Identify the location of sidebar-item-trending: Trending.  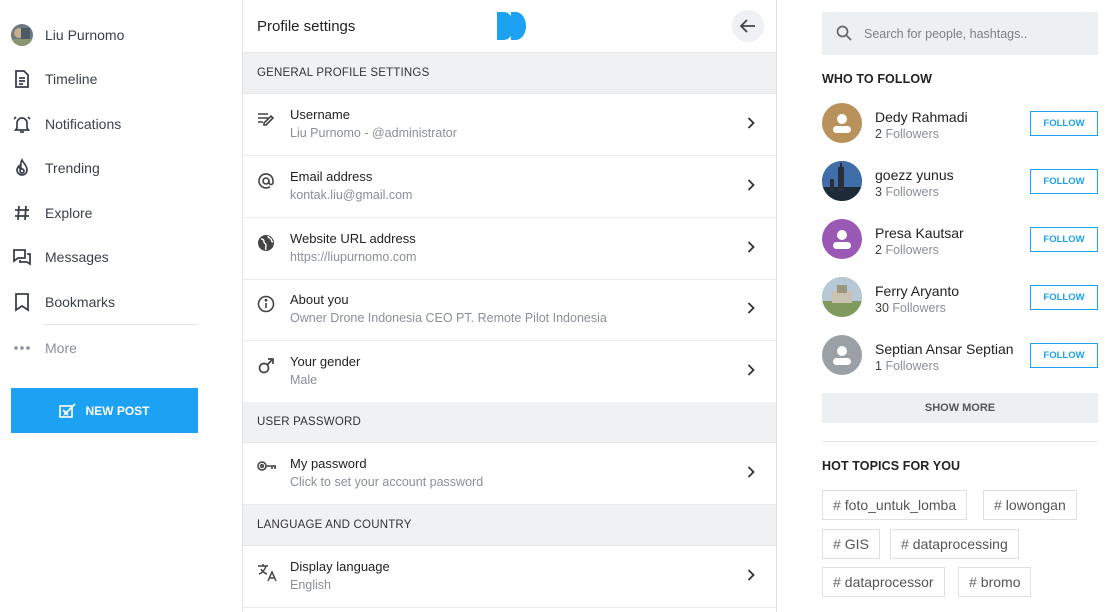
(55, 168).